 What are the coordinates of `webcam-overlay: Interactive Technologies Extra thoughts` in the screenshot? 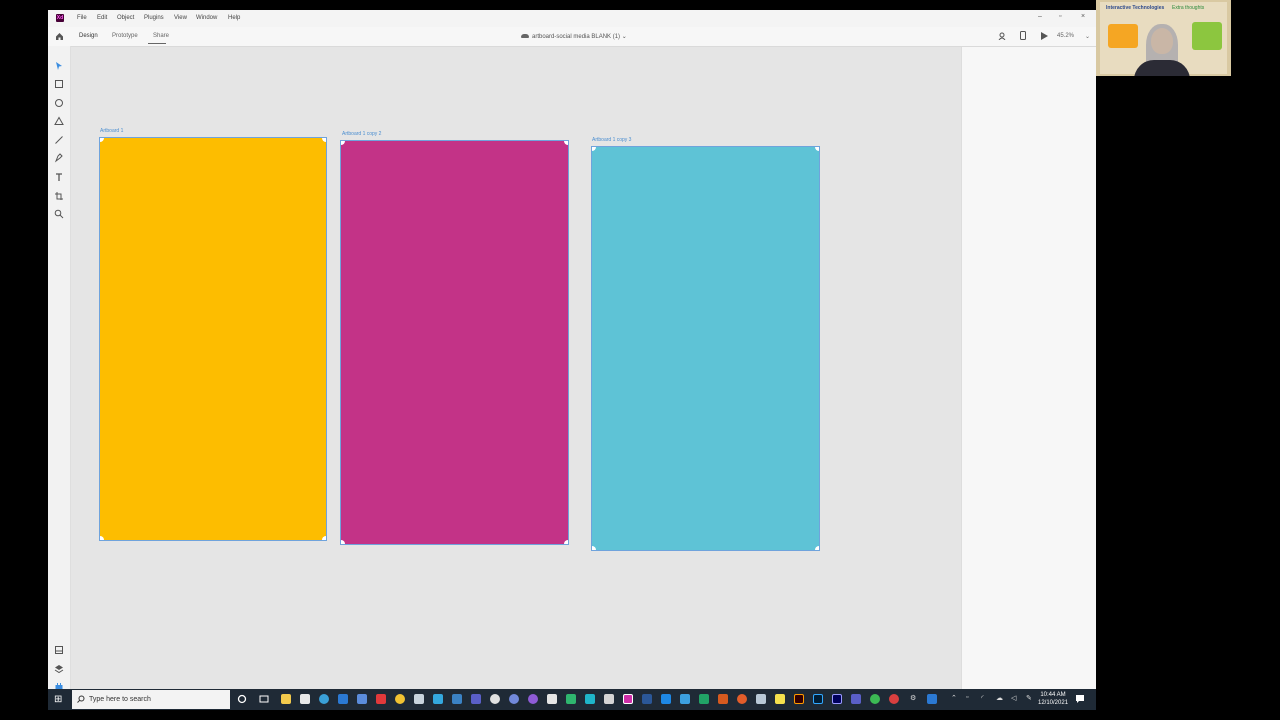 It's located at (1163, 38).